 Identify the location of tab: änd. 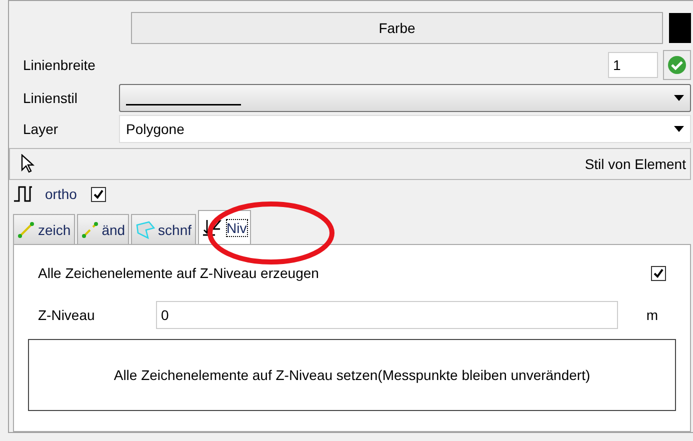
(103, 229).